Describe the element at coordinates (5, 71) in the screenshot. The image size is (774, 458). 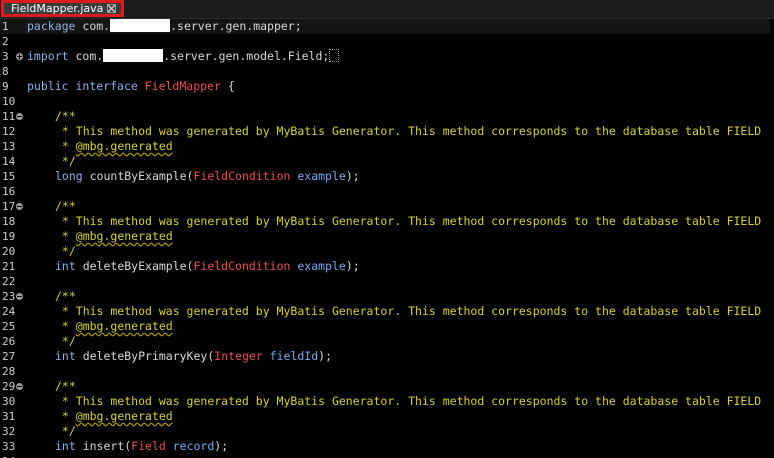
I see `line-number: 8` at that location.